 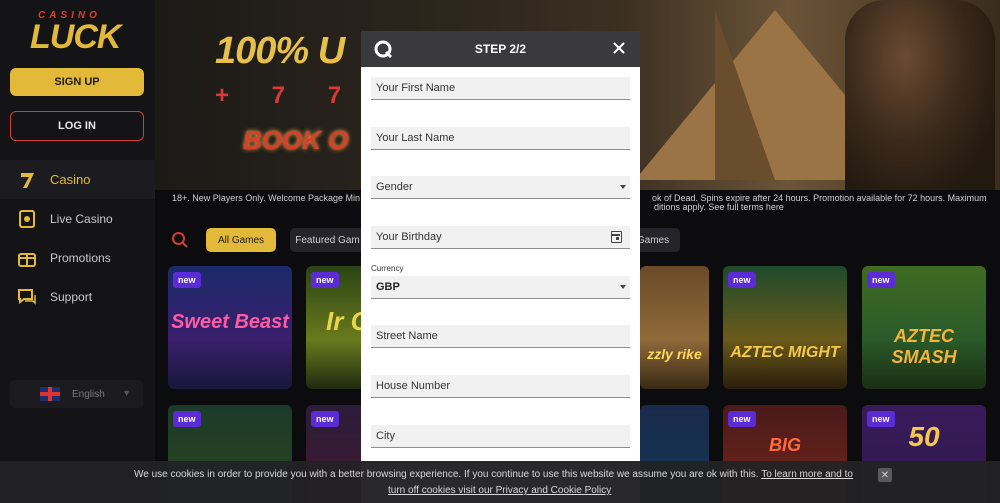 What do you see at coordinates (70, 179) in the screenshot?
I see `sidebar-item-label: Casino` at bounding box center [70, 179].